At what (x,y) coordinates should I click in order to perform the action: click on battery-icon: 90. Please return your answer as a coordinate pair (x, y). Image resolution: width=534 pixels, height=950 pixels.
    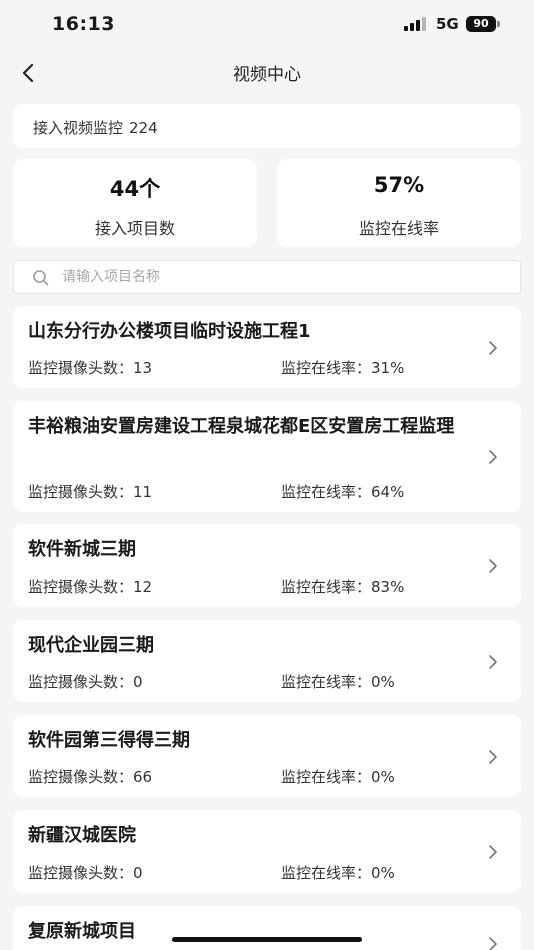
    Looking at the image, I should click on (481, 24).